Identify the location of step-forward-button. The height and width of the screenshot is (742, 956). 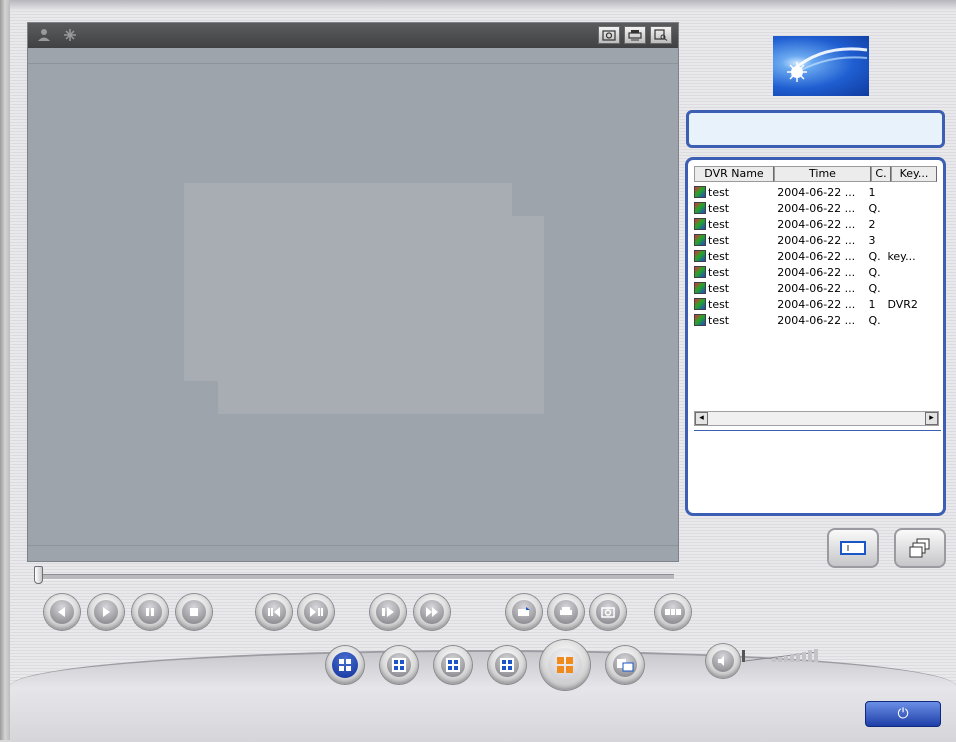
(316, 612).